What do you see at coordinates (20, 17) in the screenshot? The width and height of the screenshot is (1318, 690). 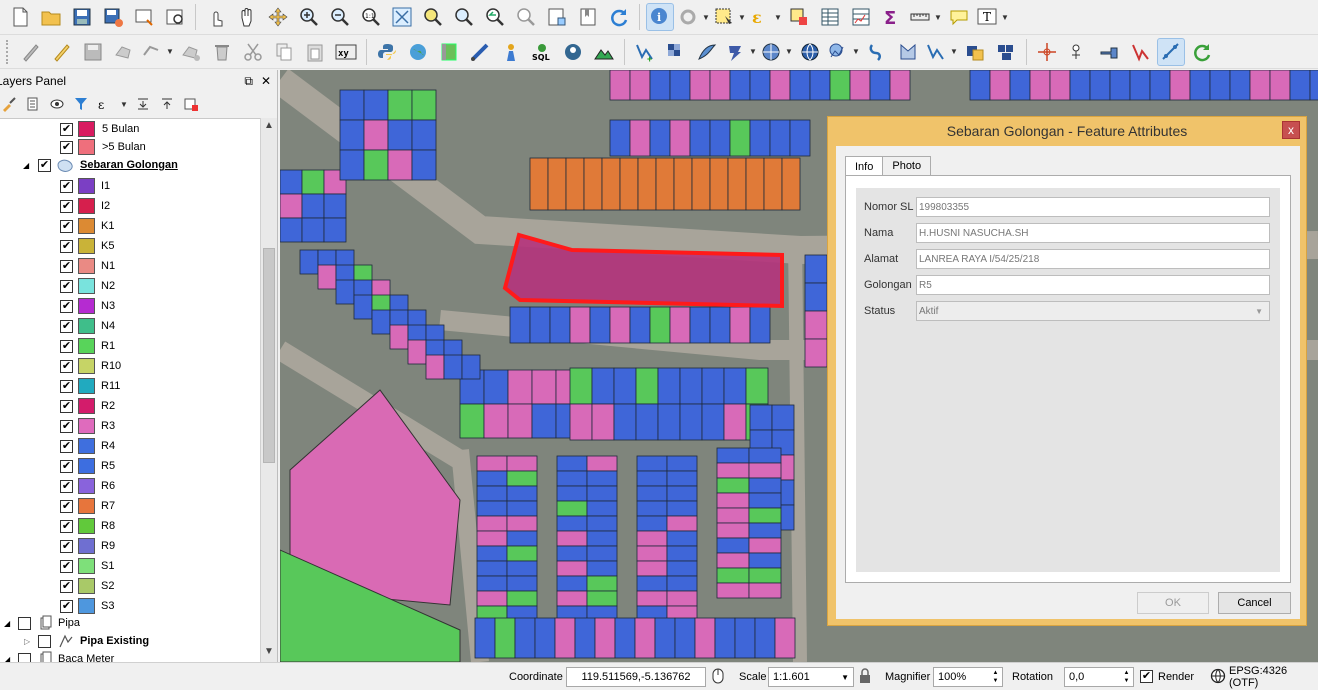 I see `new-project-icon` at bounding box center [20, 17].